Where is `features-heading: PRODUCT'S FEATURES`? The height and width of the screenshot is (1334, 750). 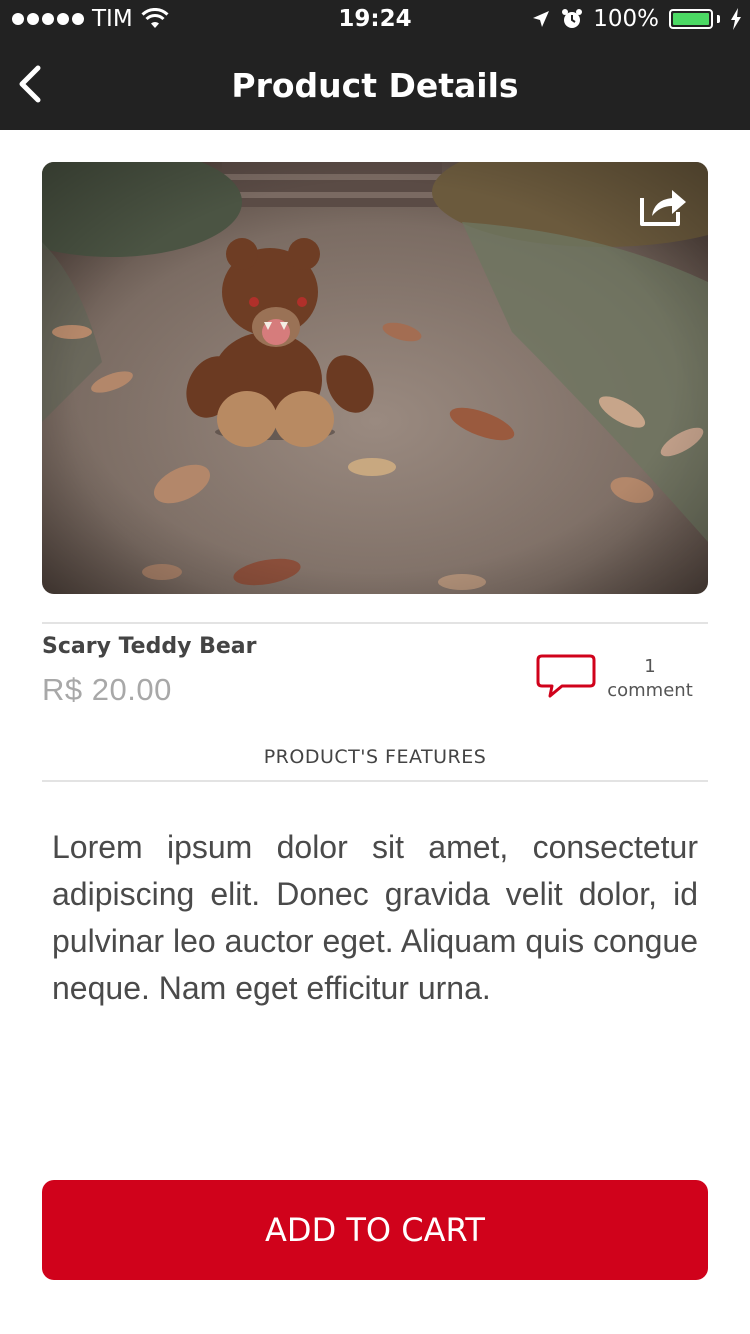 features-heading: PRODUCT'S FEATURES is located at coordinates (375, 757).